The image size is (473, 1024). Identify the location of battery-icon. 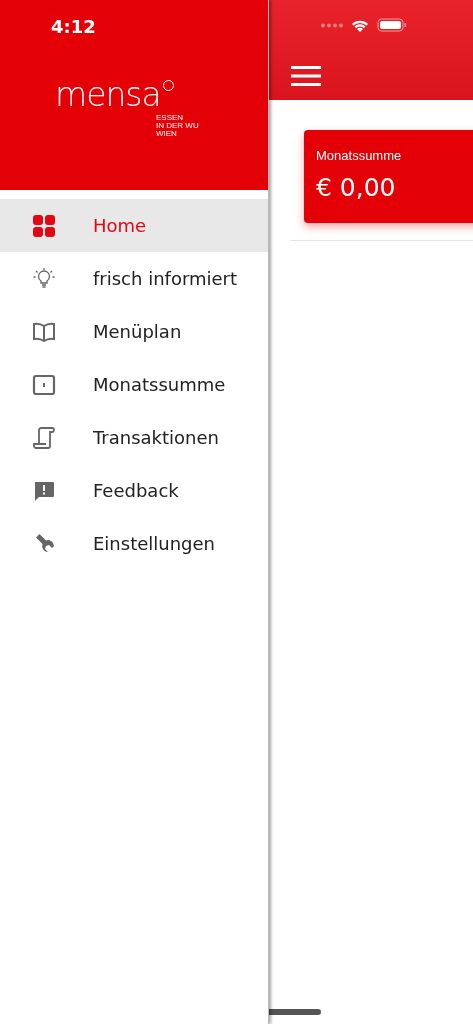
(392, 25).